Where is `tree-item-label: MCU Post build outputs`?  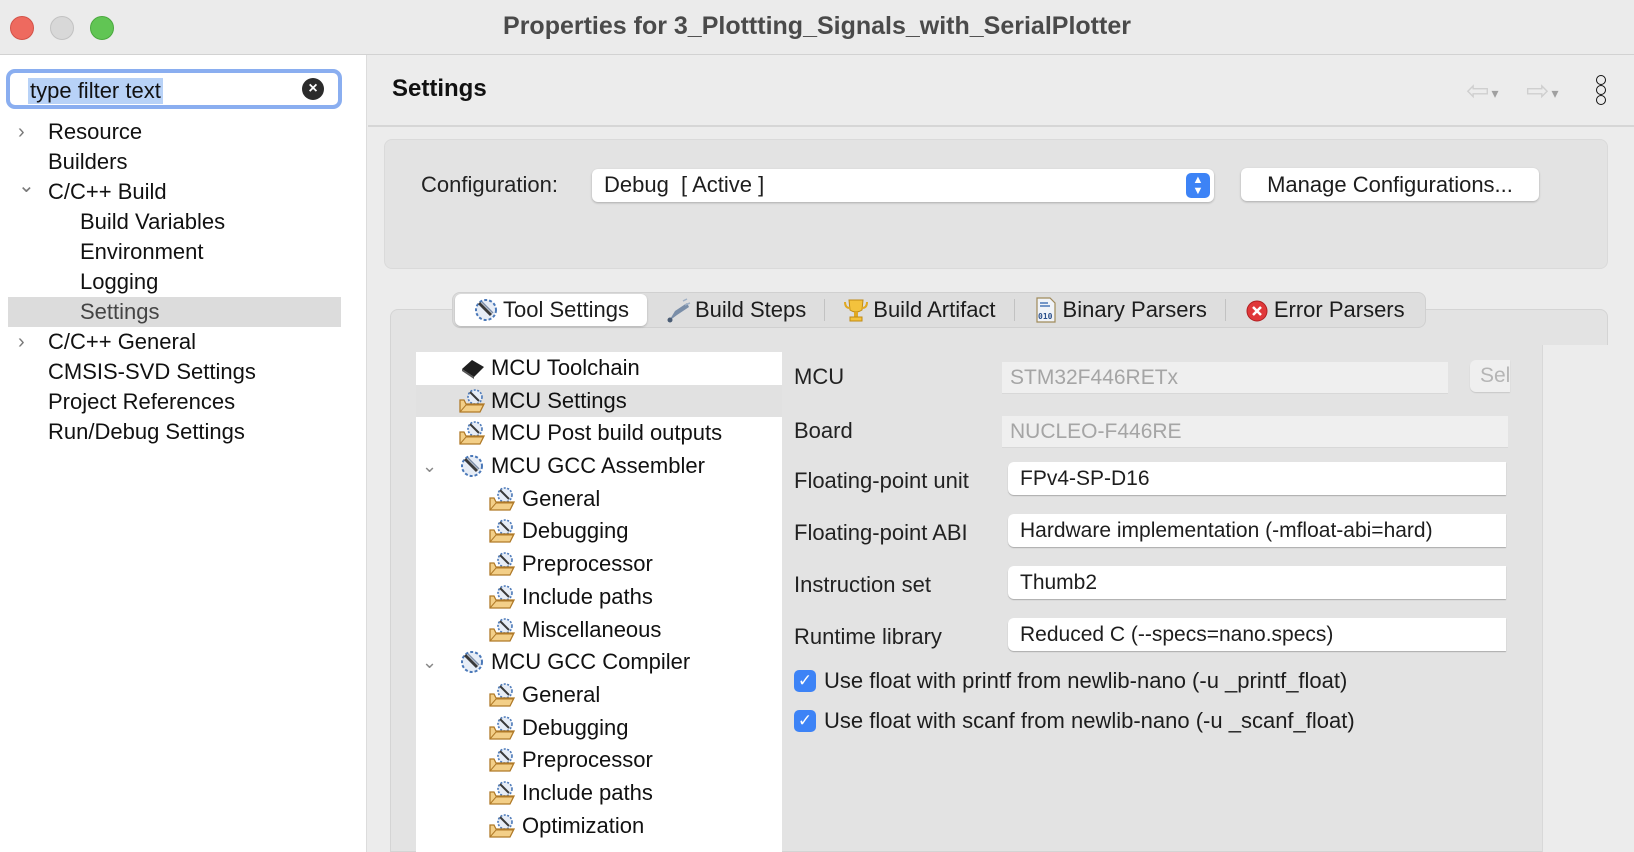
tree-item-label: MCU Post build outputs is located at coordinates (607, 433).